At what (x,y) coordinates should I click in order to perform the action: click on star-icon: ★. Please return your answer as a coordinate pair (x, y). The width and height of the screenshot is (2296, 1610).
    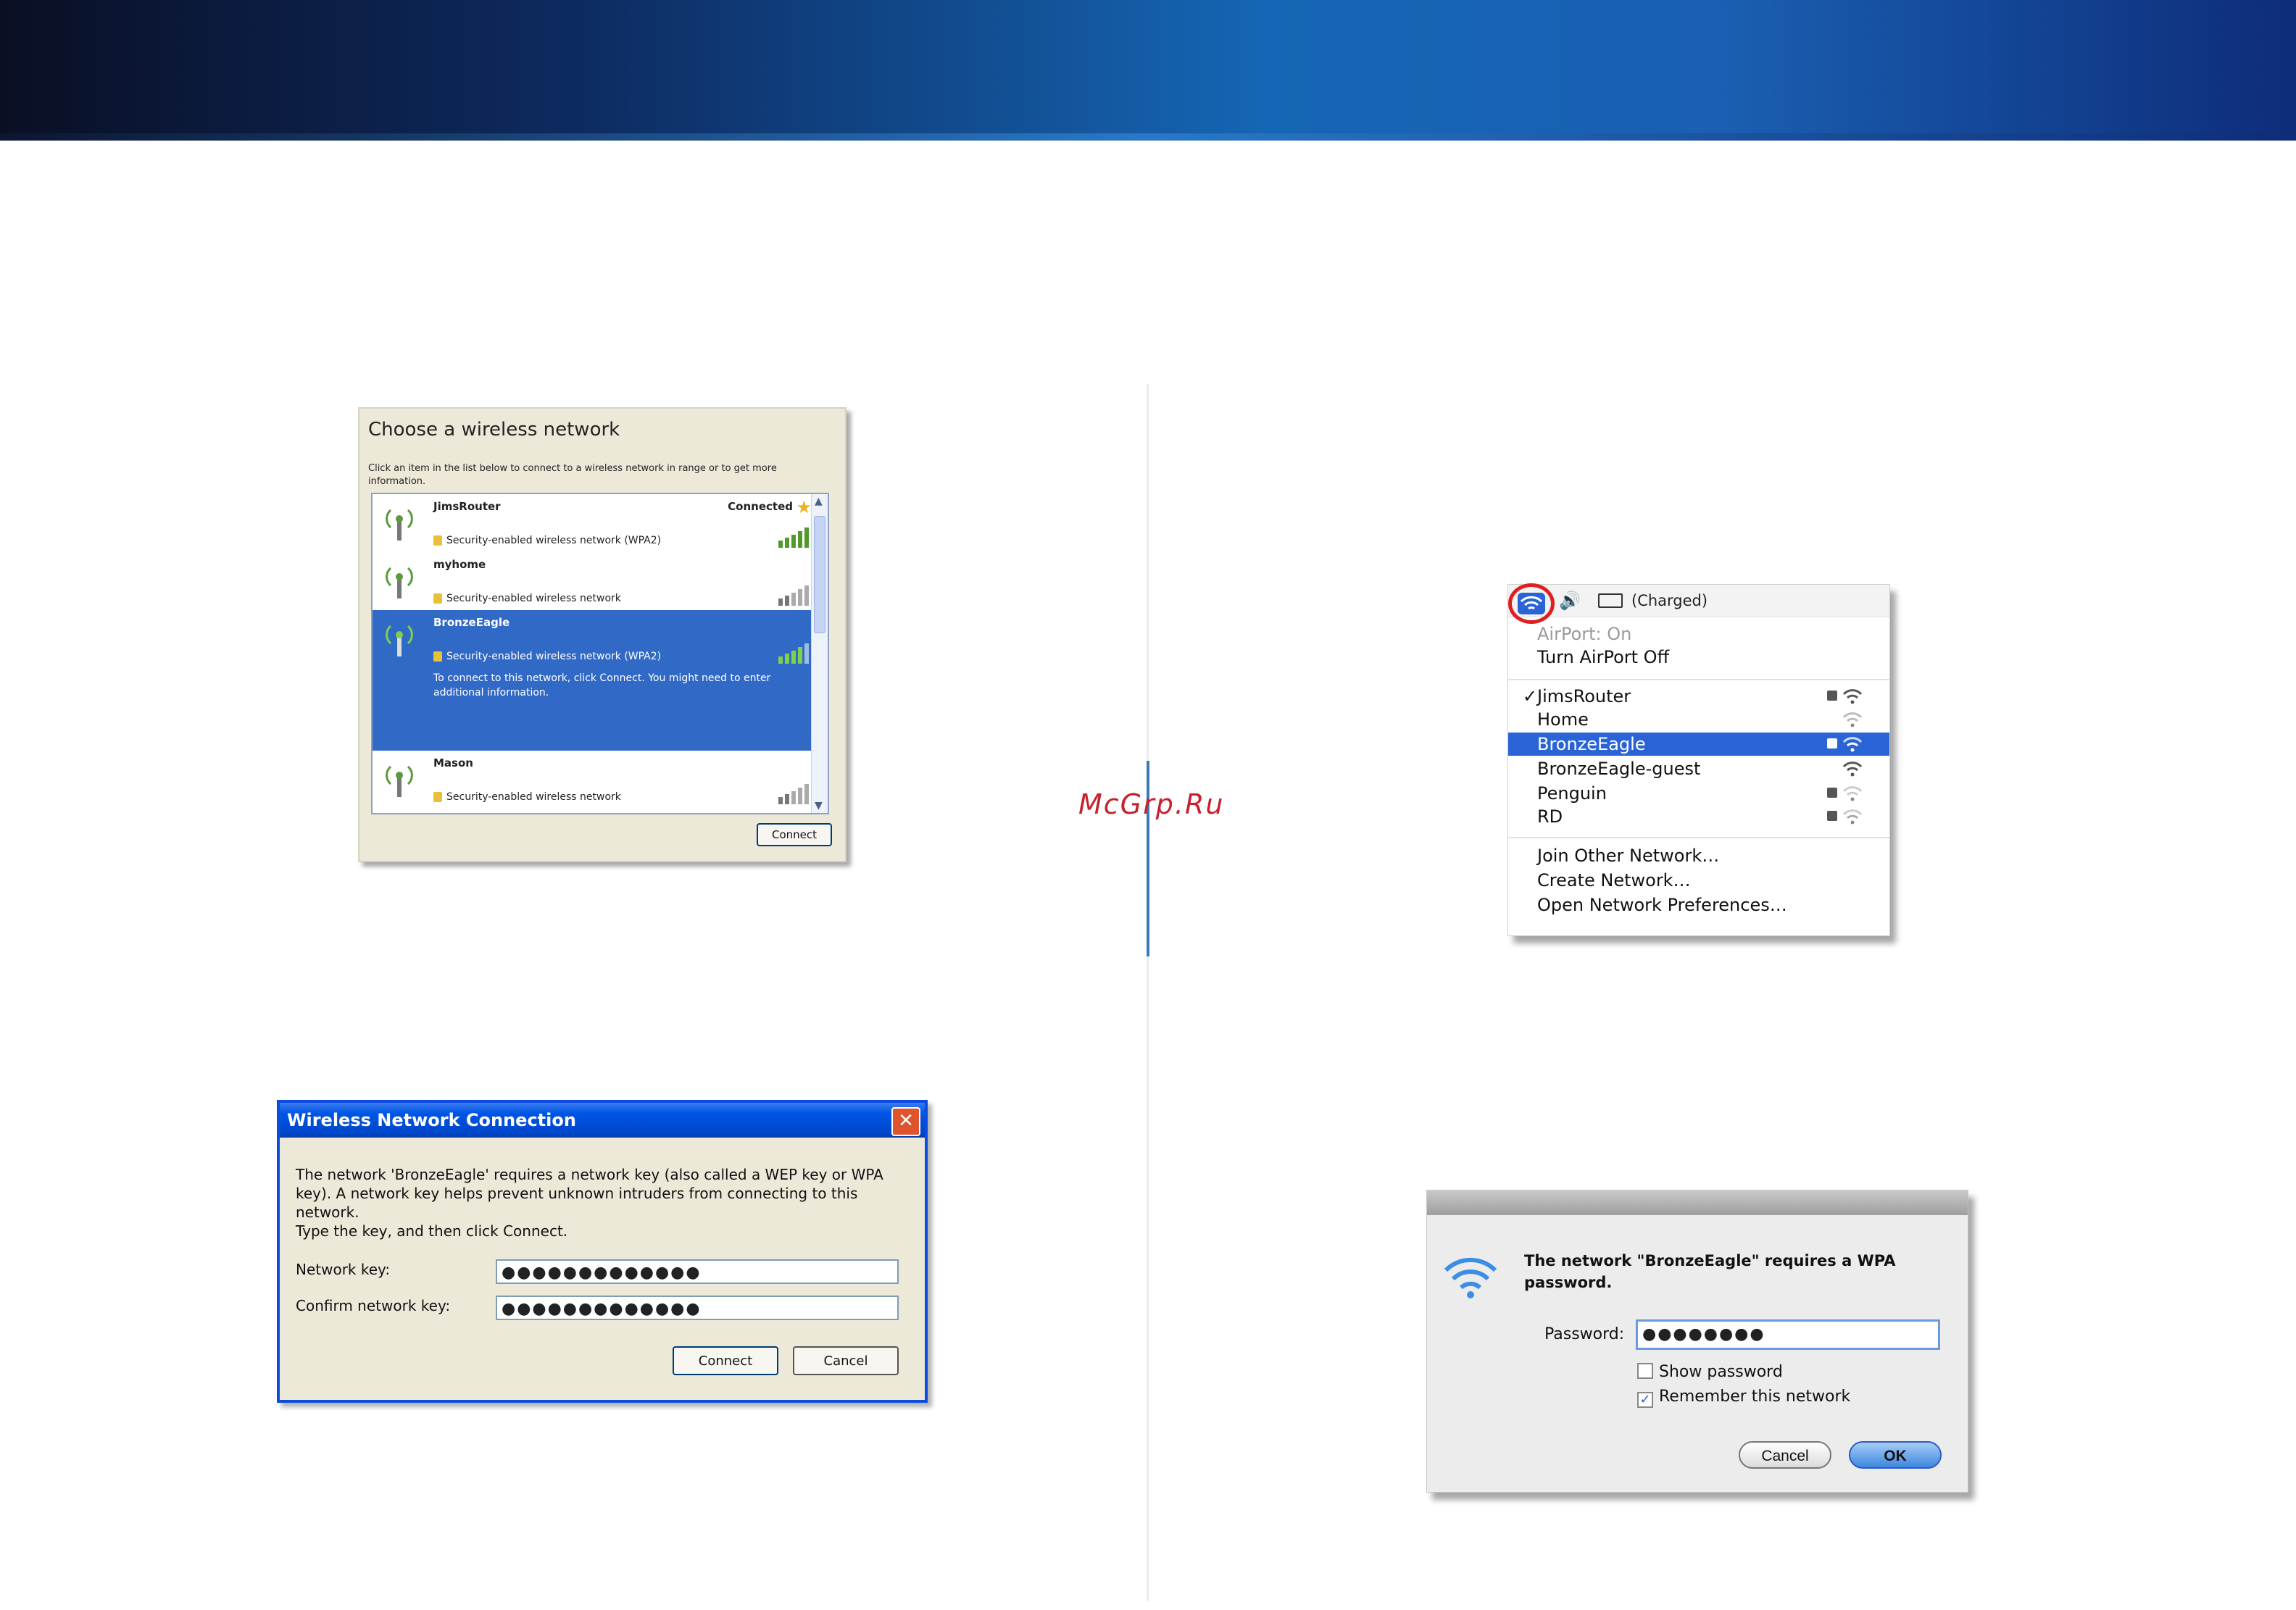
    Looking at the image, I should click on (804, 507).